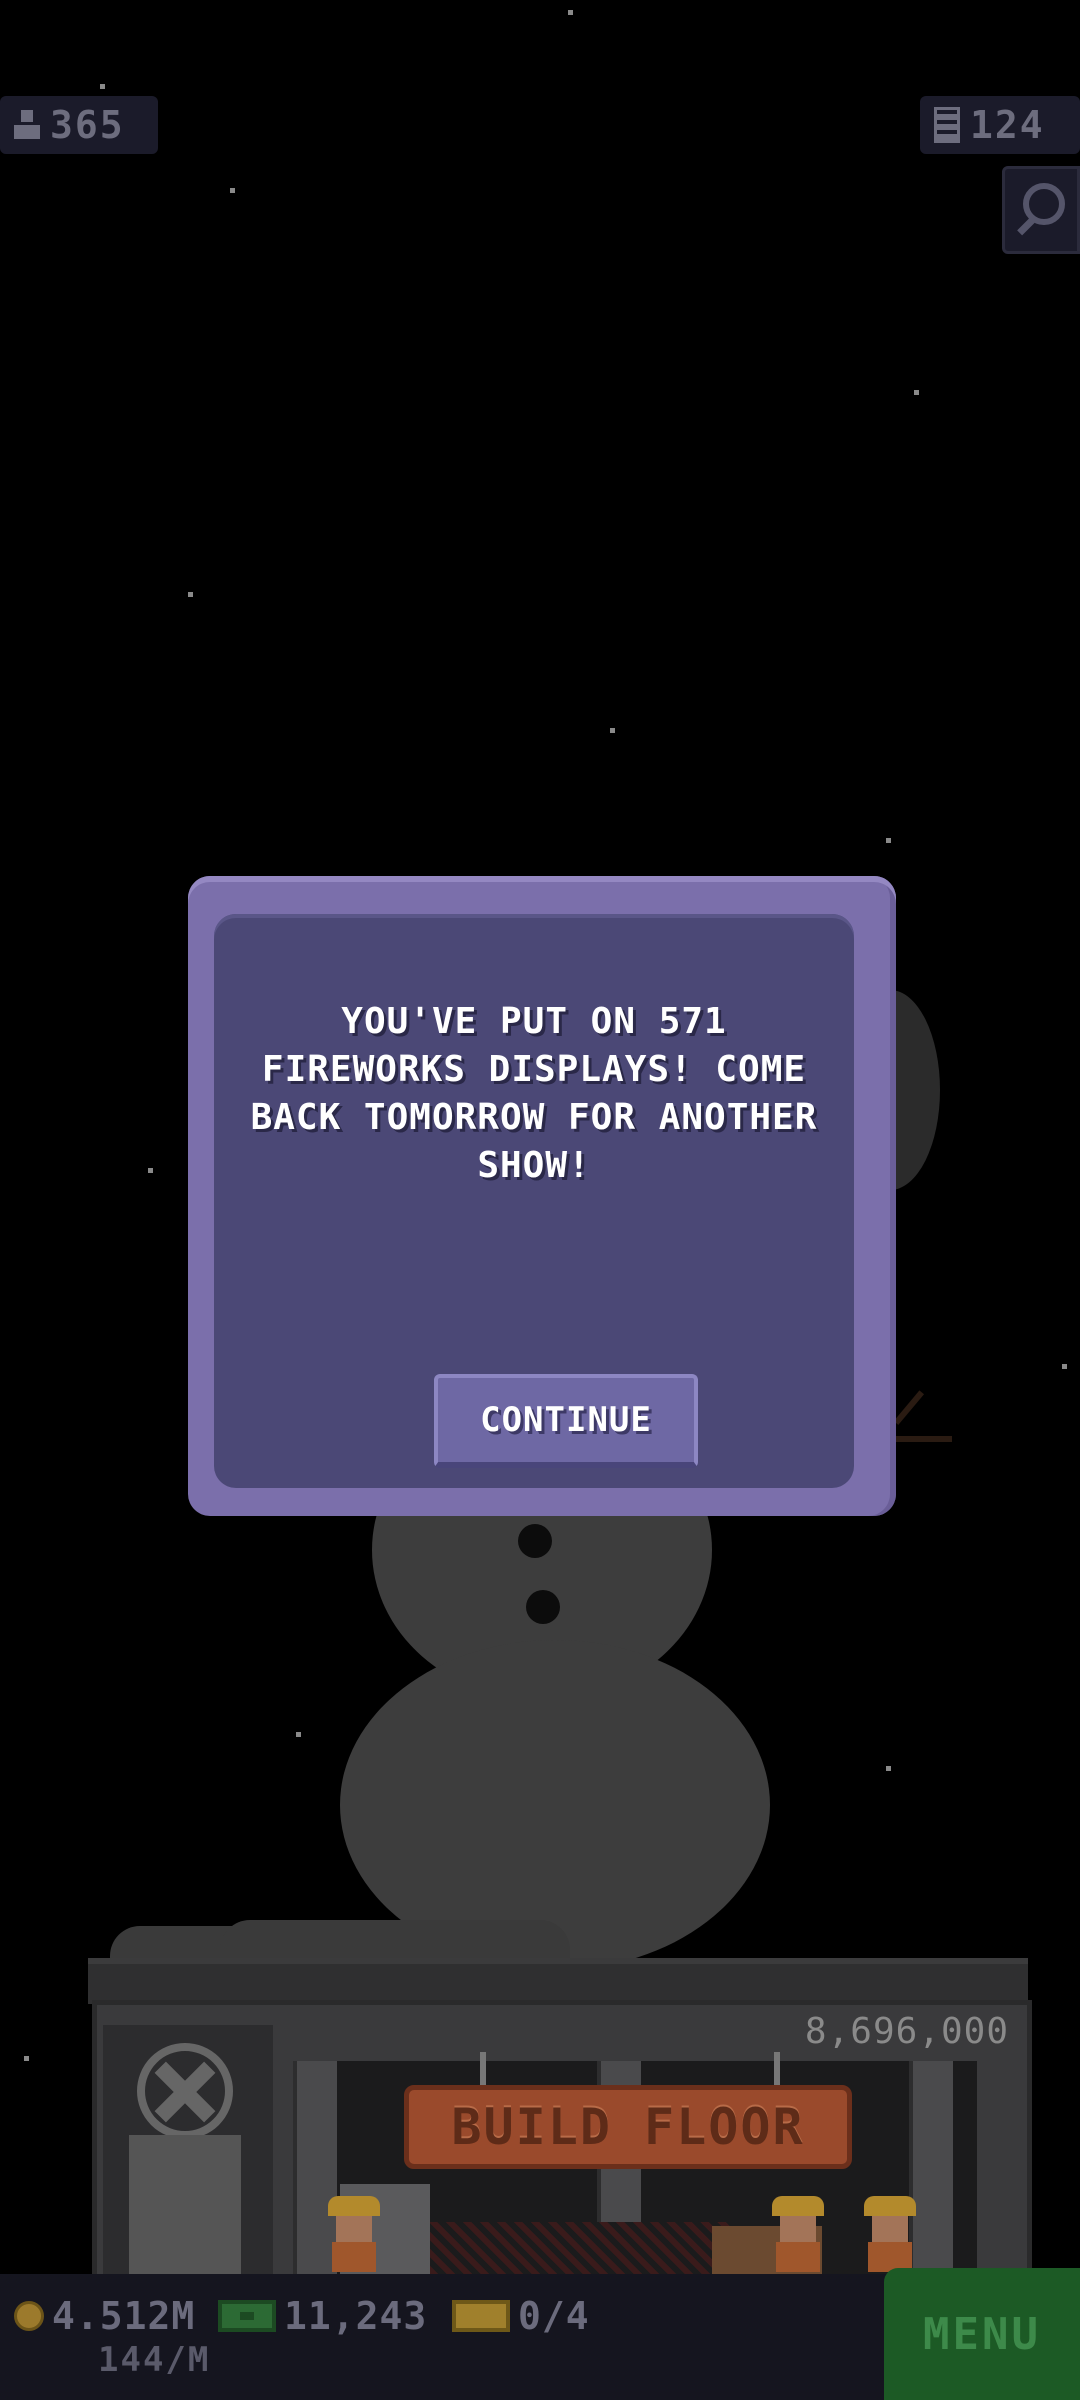  Describe the element at coordinates (185, 2091) in the screenshot. I see `elevator-wheel-icon` at that location.